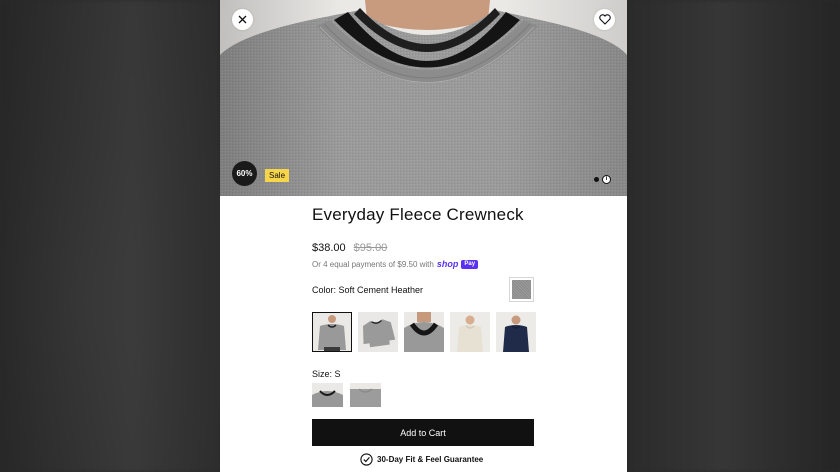 Image resolution: width=840 pixels, height=472 pixels. I want to click on grey-crewneck-front-image, so click(332, 332).